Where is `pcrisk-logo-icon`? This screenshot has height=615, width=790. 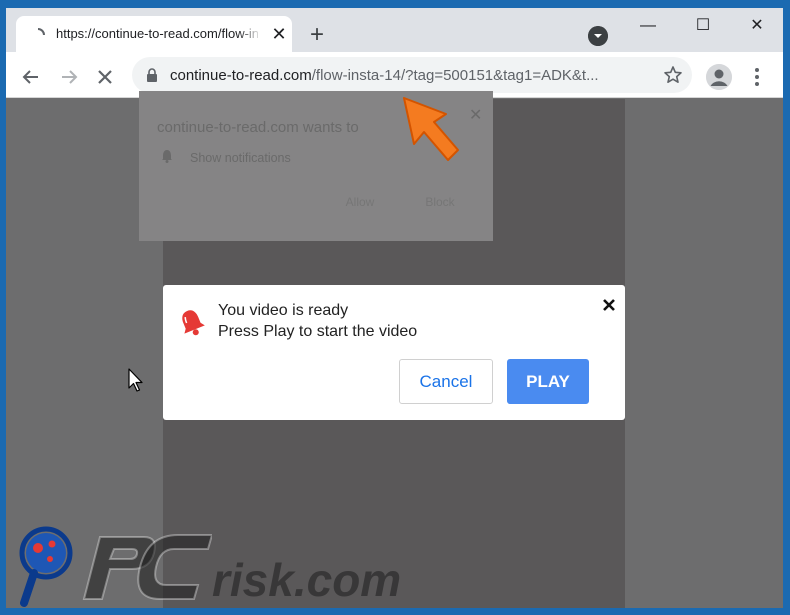
pcrisk-logo-icon is located at coordinates (115, 566).